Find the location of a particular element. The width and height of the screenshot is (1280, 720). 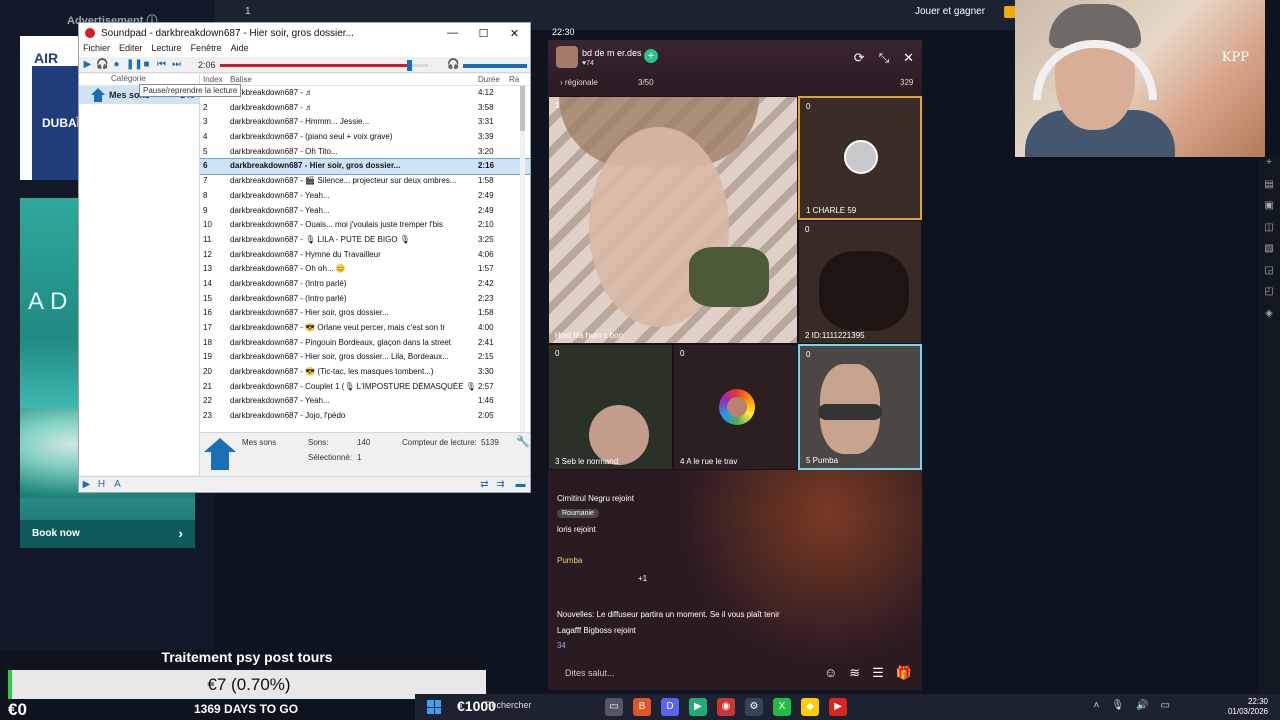

next-icon: ⏭ is located at coordinates (176, 64).